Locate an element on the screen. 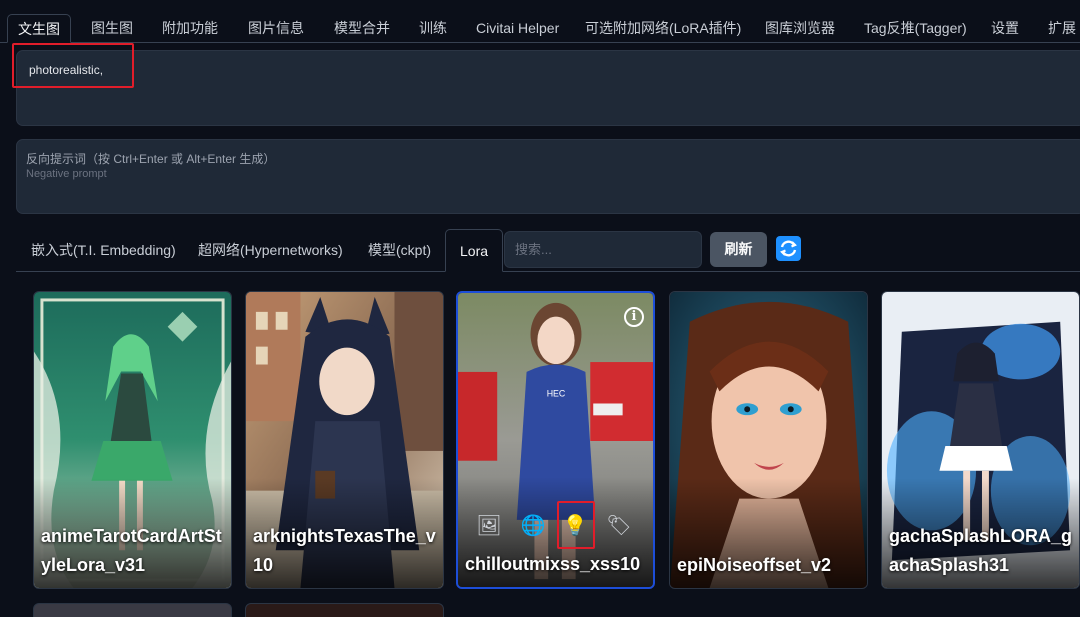 Image resolution: width=1080 pixels, height=617 pixels. negative-prompt-label: 反向提示词（按 Ctrl+Enter 或 Alt+Enter 生成） is located at coordinates (151, 159).